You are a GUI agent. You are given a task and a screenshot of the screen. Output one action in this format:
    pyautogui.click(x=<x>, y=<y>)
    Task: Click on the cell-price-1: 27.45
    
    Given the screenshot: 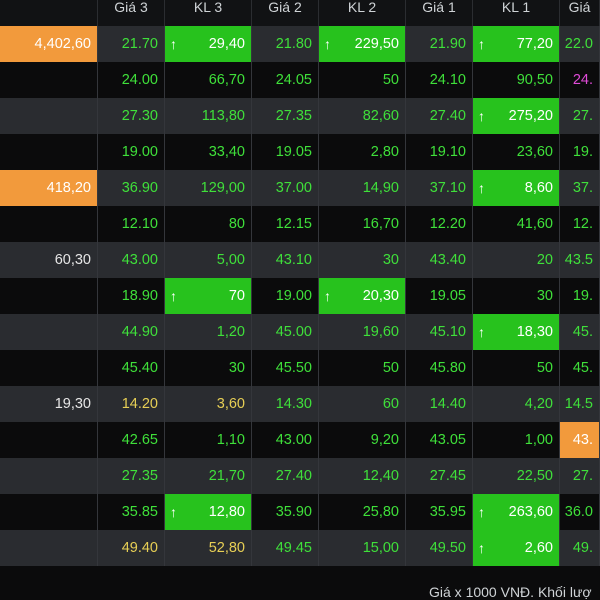 What is the action you would take?
    pyautogui.click(x=439, y=476)
    